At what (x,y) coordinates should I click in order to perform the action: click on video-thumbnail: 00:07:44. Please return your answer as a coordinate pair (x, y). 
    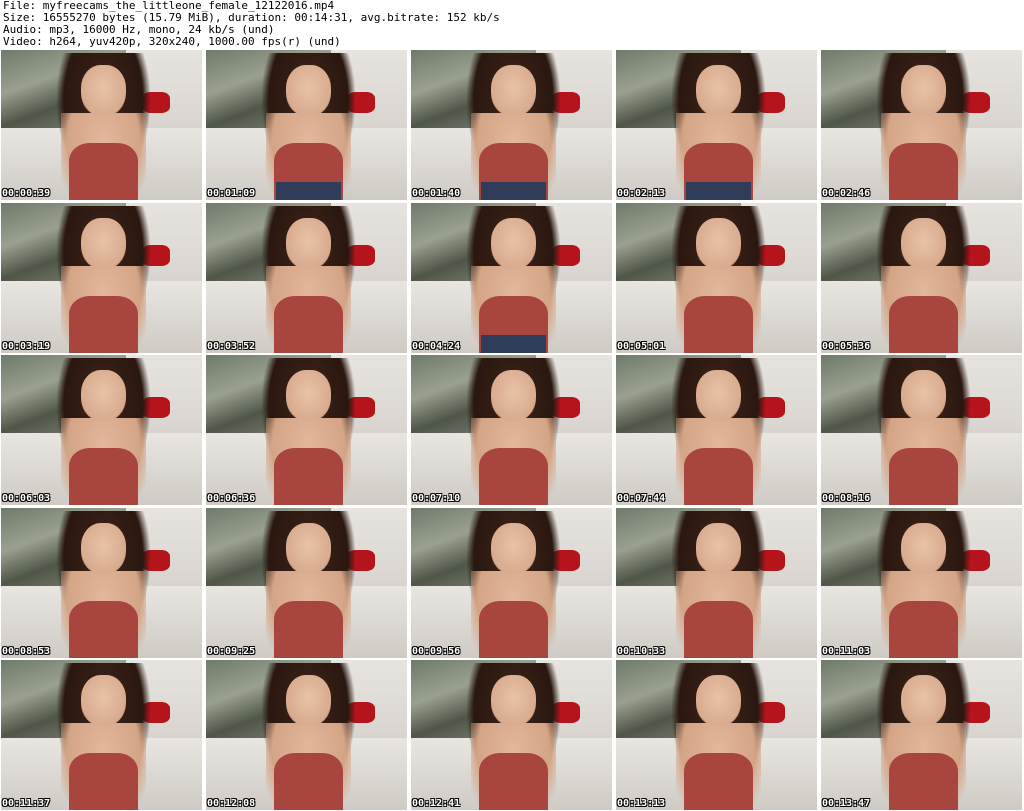
    Looking at the image, I should click on (716, 430).